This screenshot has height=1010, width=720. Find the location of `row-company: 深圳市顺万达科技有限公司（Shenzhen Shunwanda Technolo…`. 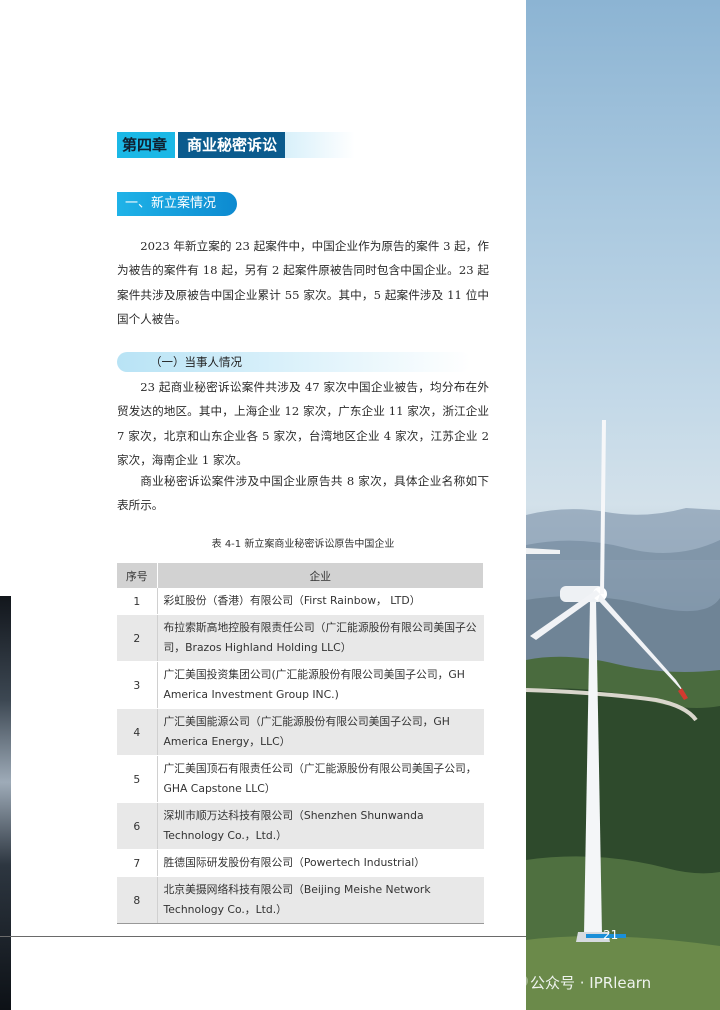

row-company: 深圳市顺万达科技有限公司（Shenzhen Shunwanda Technolo… is located at coordinates (320, 826).